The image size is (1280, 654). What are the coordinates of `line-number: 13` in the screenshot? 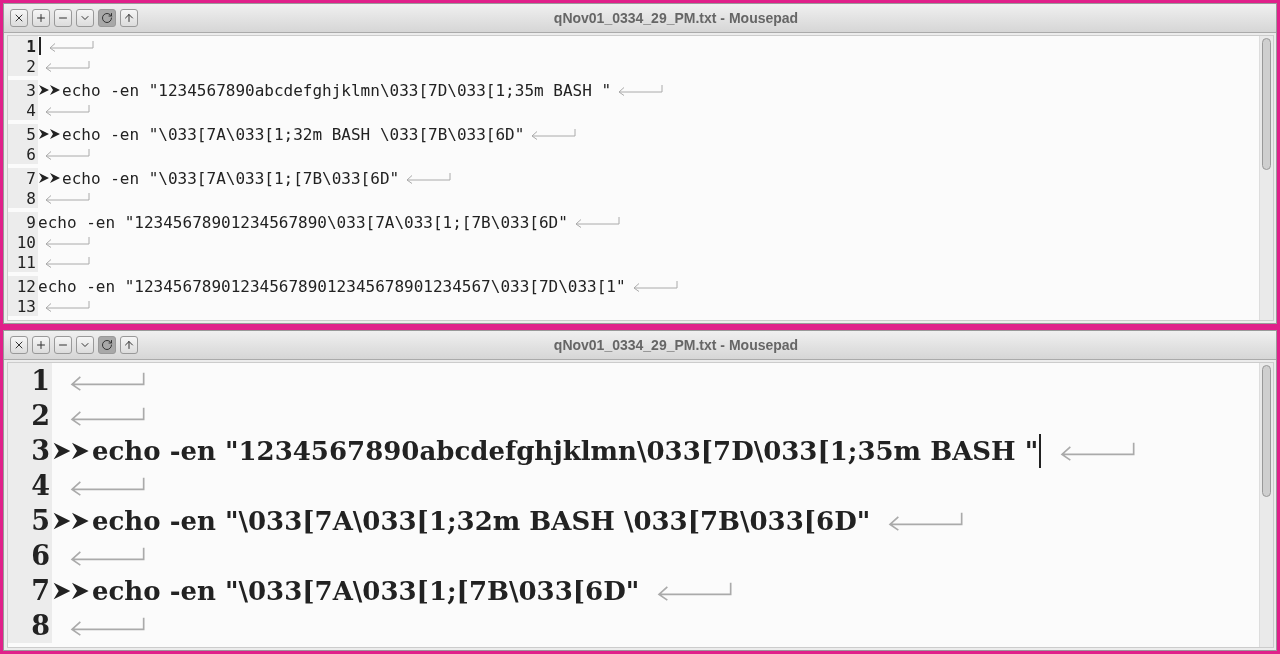 It's located at (23, 306).